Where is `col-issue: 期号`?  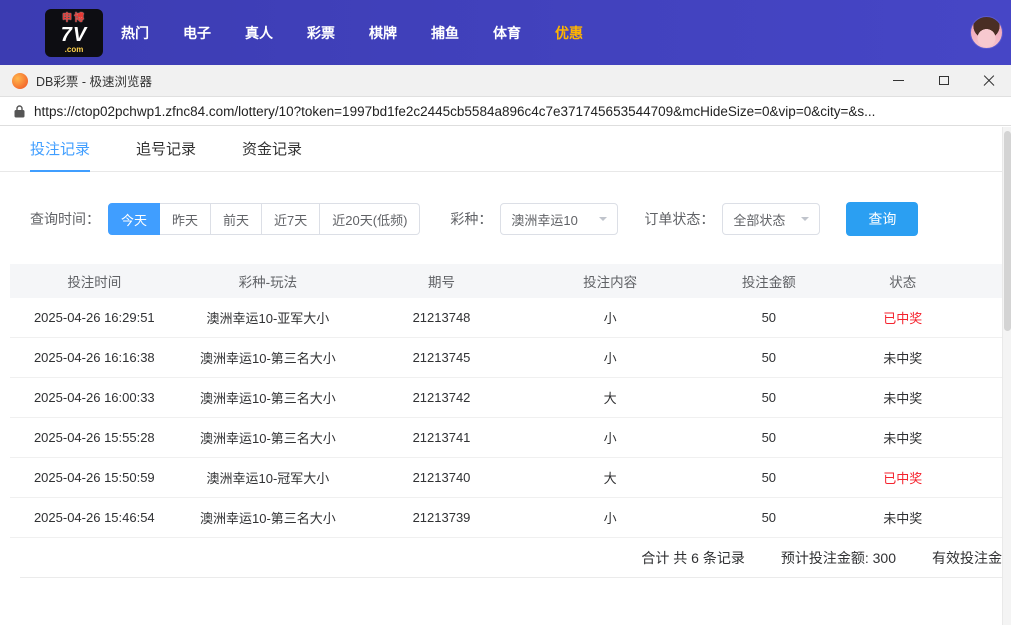 col-issue: 期号 is located at coordinates (441, 282).